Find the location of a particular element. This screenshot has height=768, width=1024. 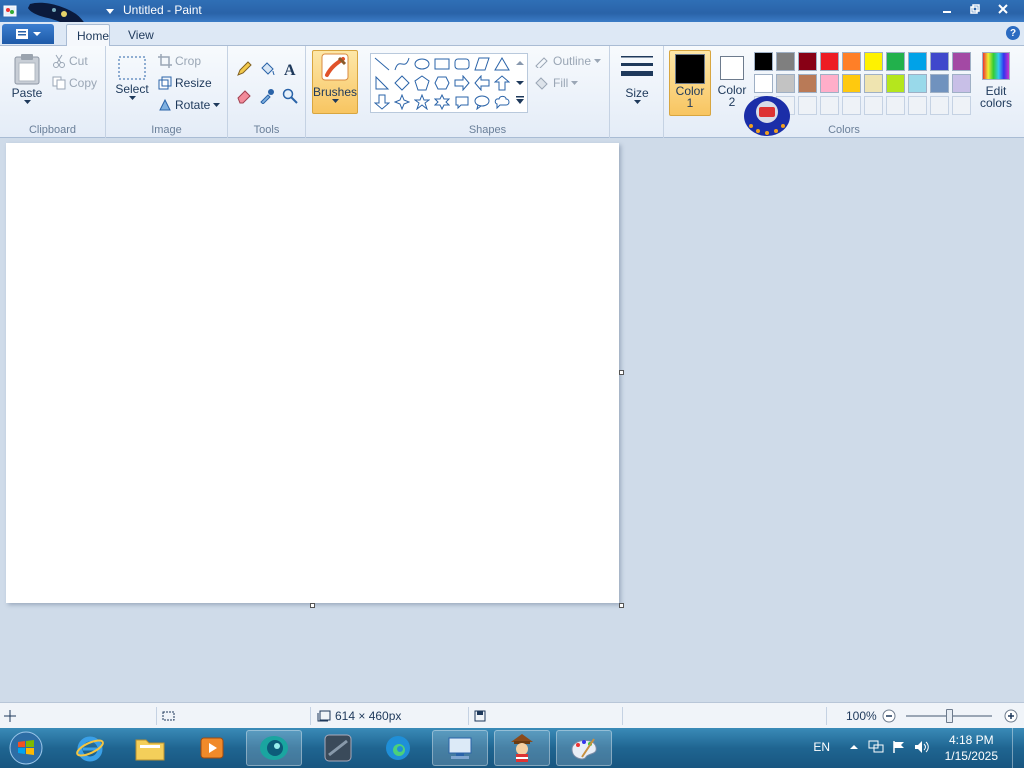

brushes-button: Brushes is located at coordinates (335, 82).